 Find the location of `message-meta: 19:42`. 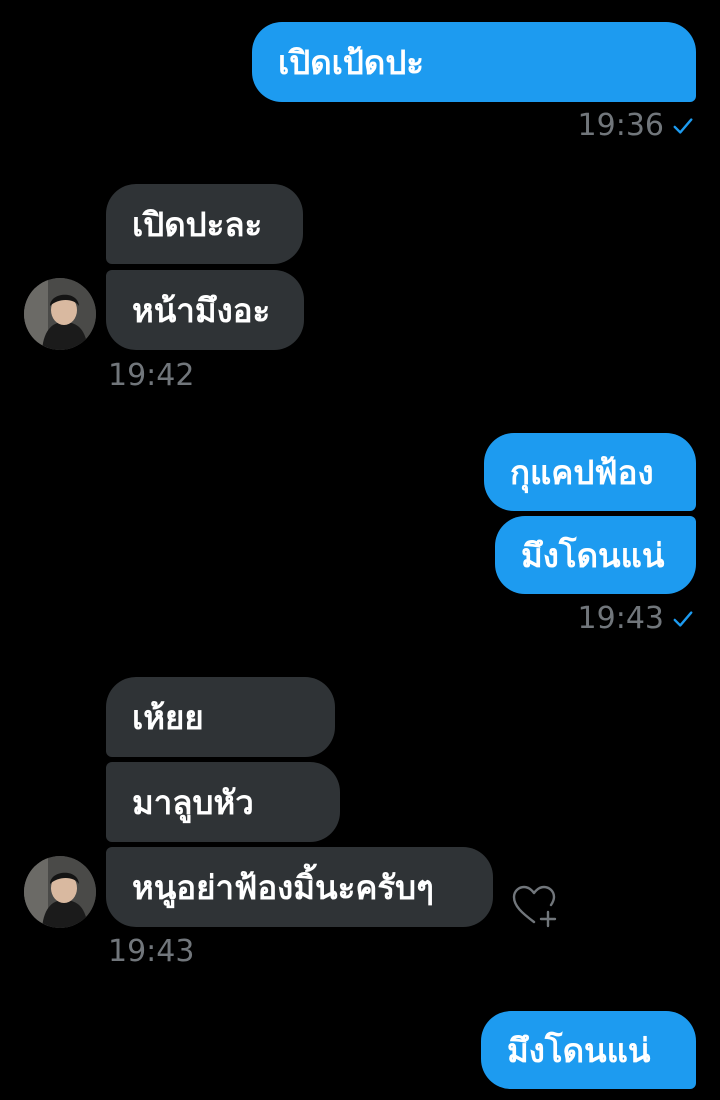

message-meta: 19:42 is located at coordinates (151, 375).